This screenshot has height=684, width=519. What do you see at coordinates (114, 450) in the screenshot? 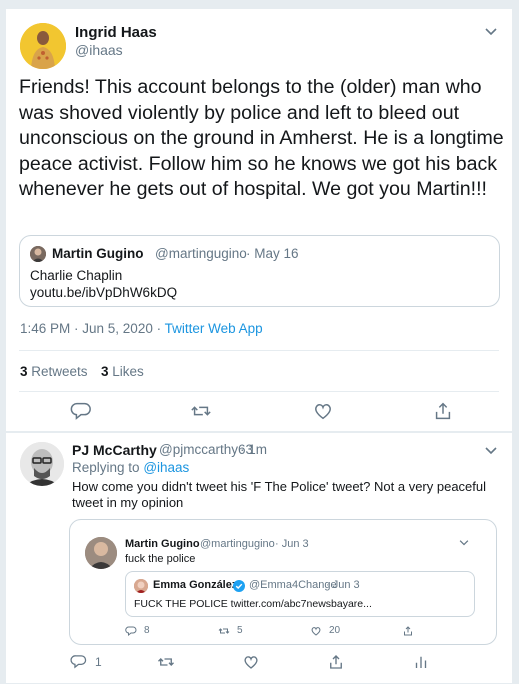
I see `reply-author-name: PJ McCarthy` at bounding box center [114, 450].